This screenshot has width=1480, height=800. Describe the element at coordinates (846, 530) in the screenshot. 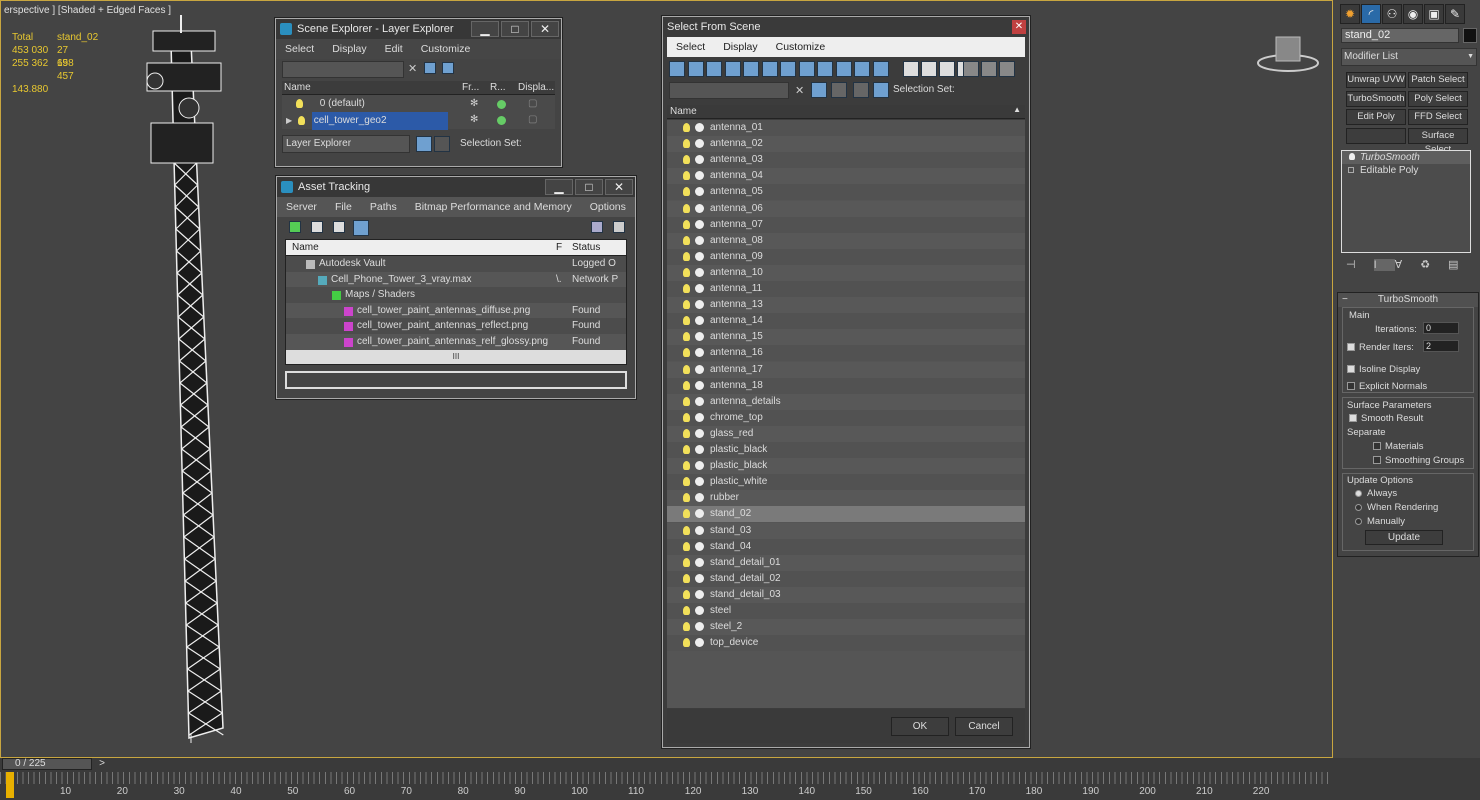

I see `object-row: stand_03` at that location.